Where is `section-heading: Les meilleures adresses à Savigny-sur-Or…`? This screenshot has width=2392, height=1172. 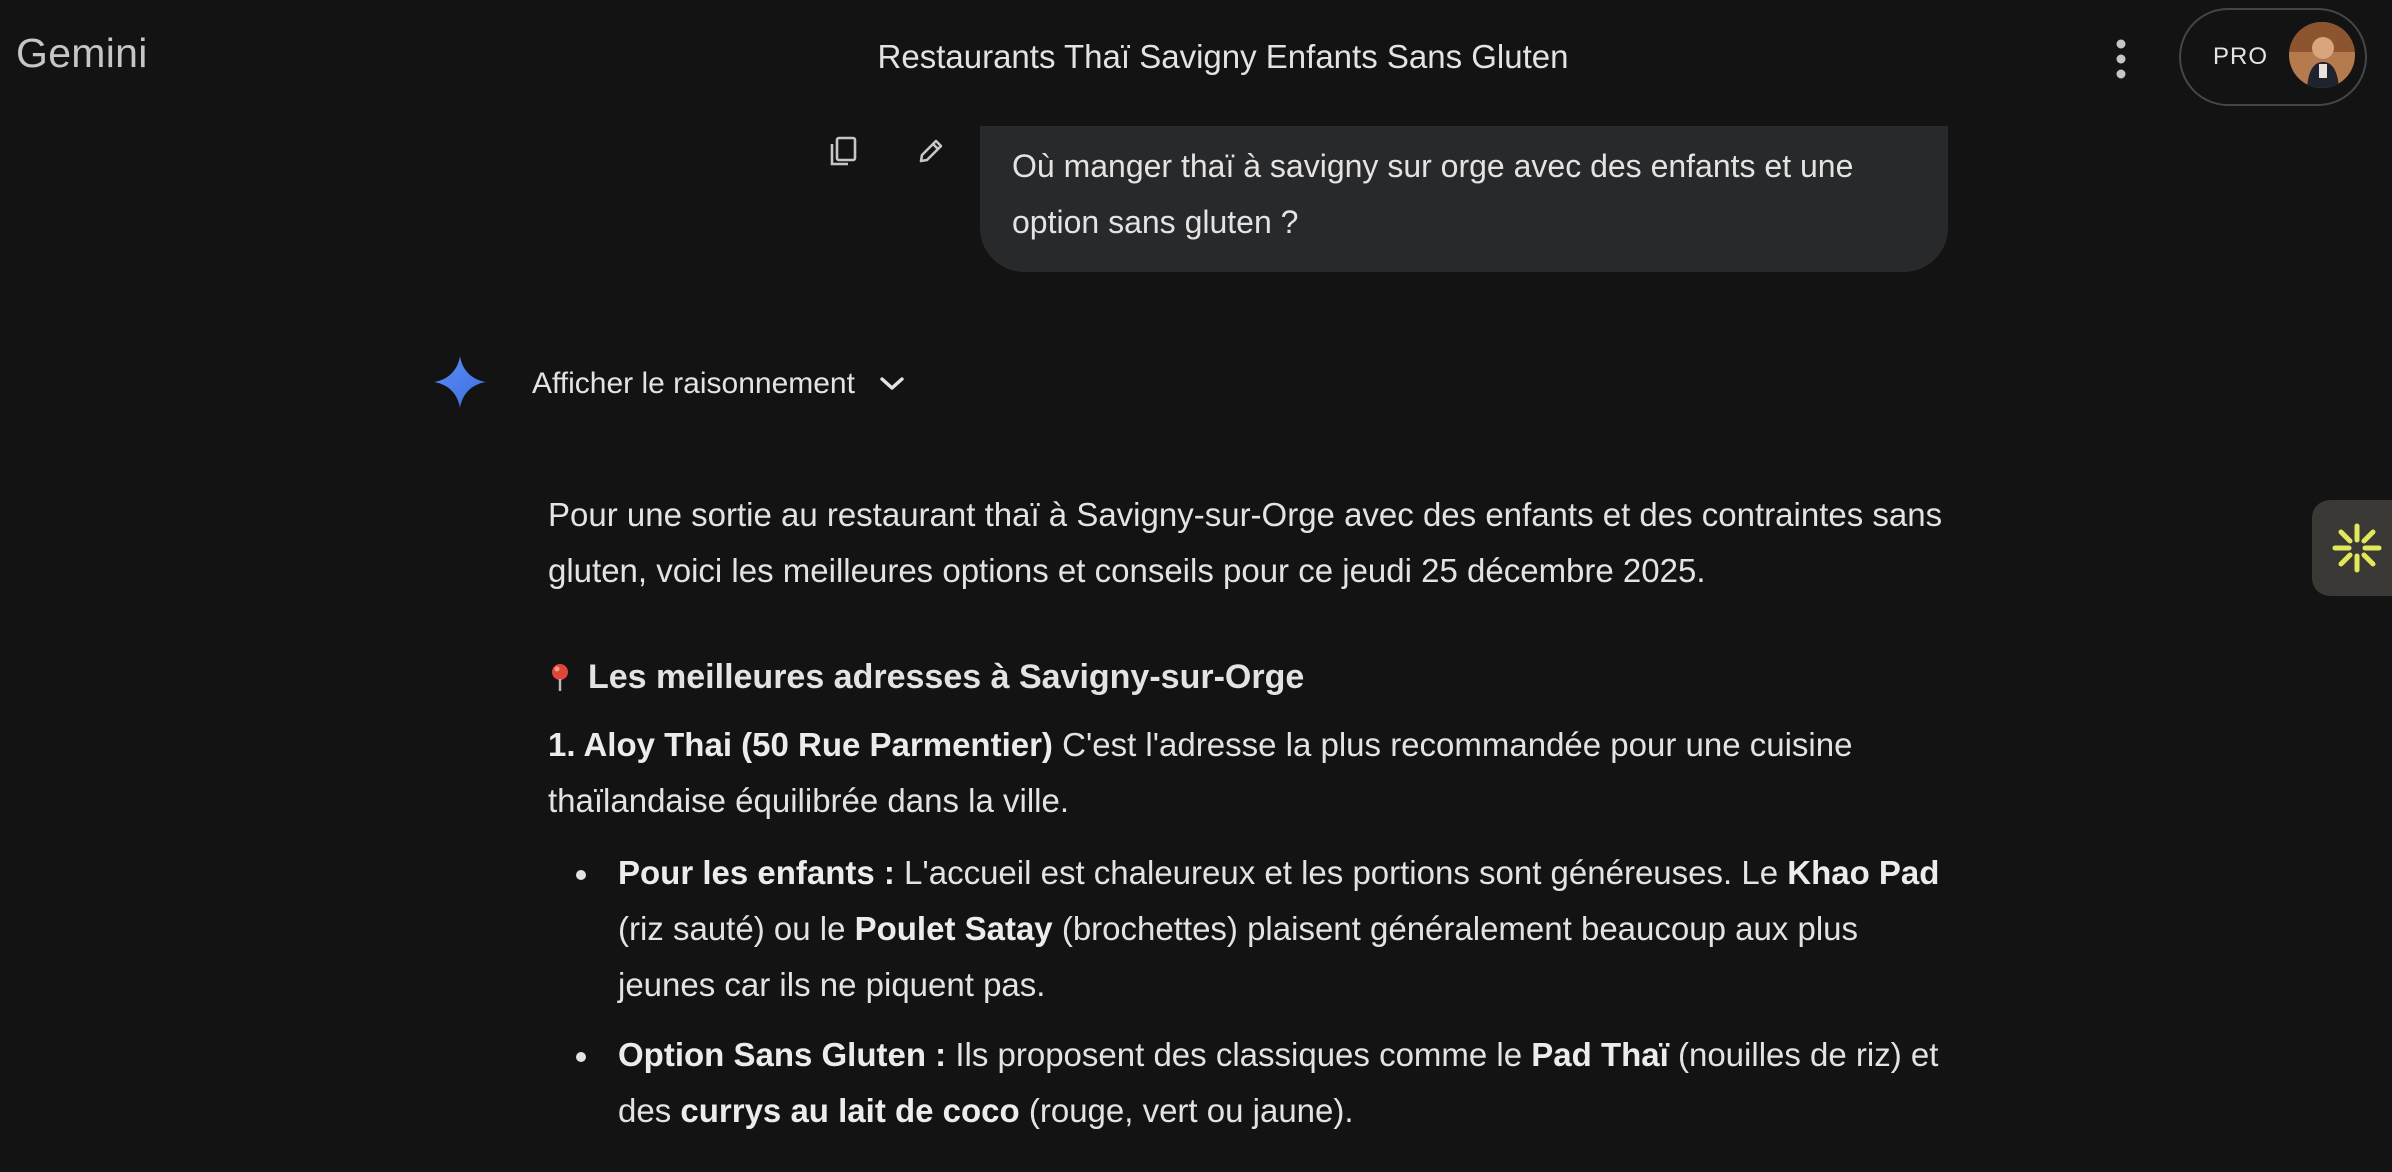 section-heading: Les meilleures adresses à Savigny-sur-Or… is located at coordinates (1253, 677).